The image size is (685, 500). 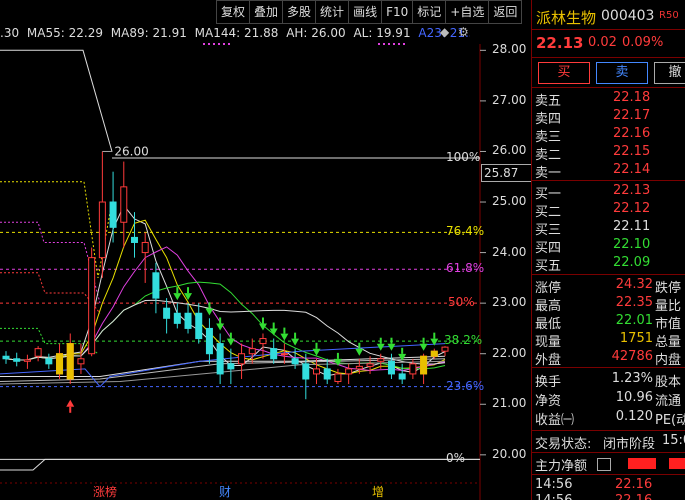 What do you see at coordinates (610, 99) in the screenshot?
I see `ask-row: 卖五 22.18` at bounding box center [610, 99].